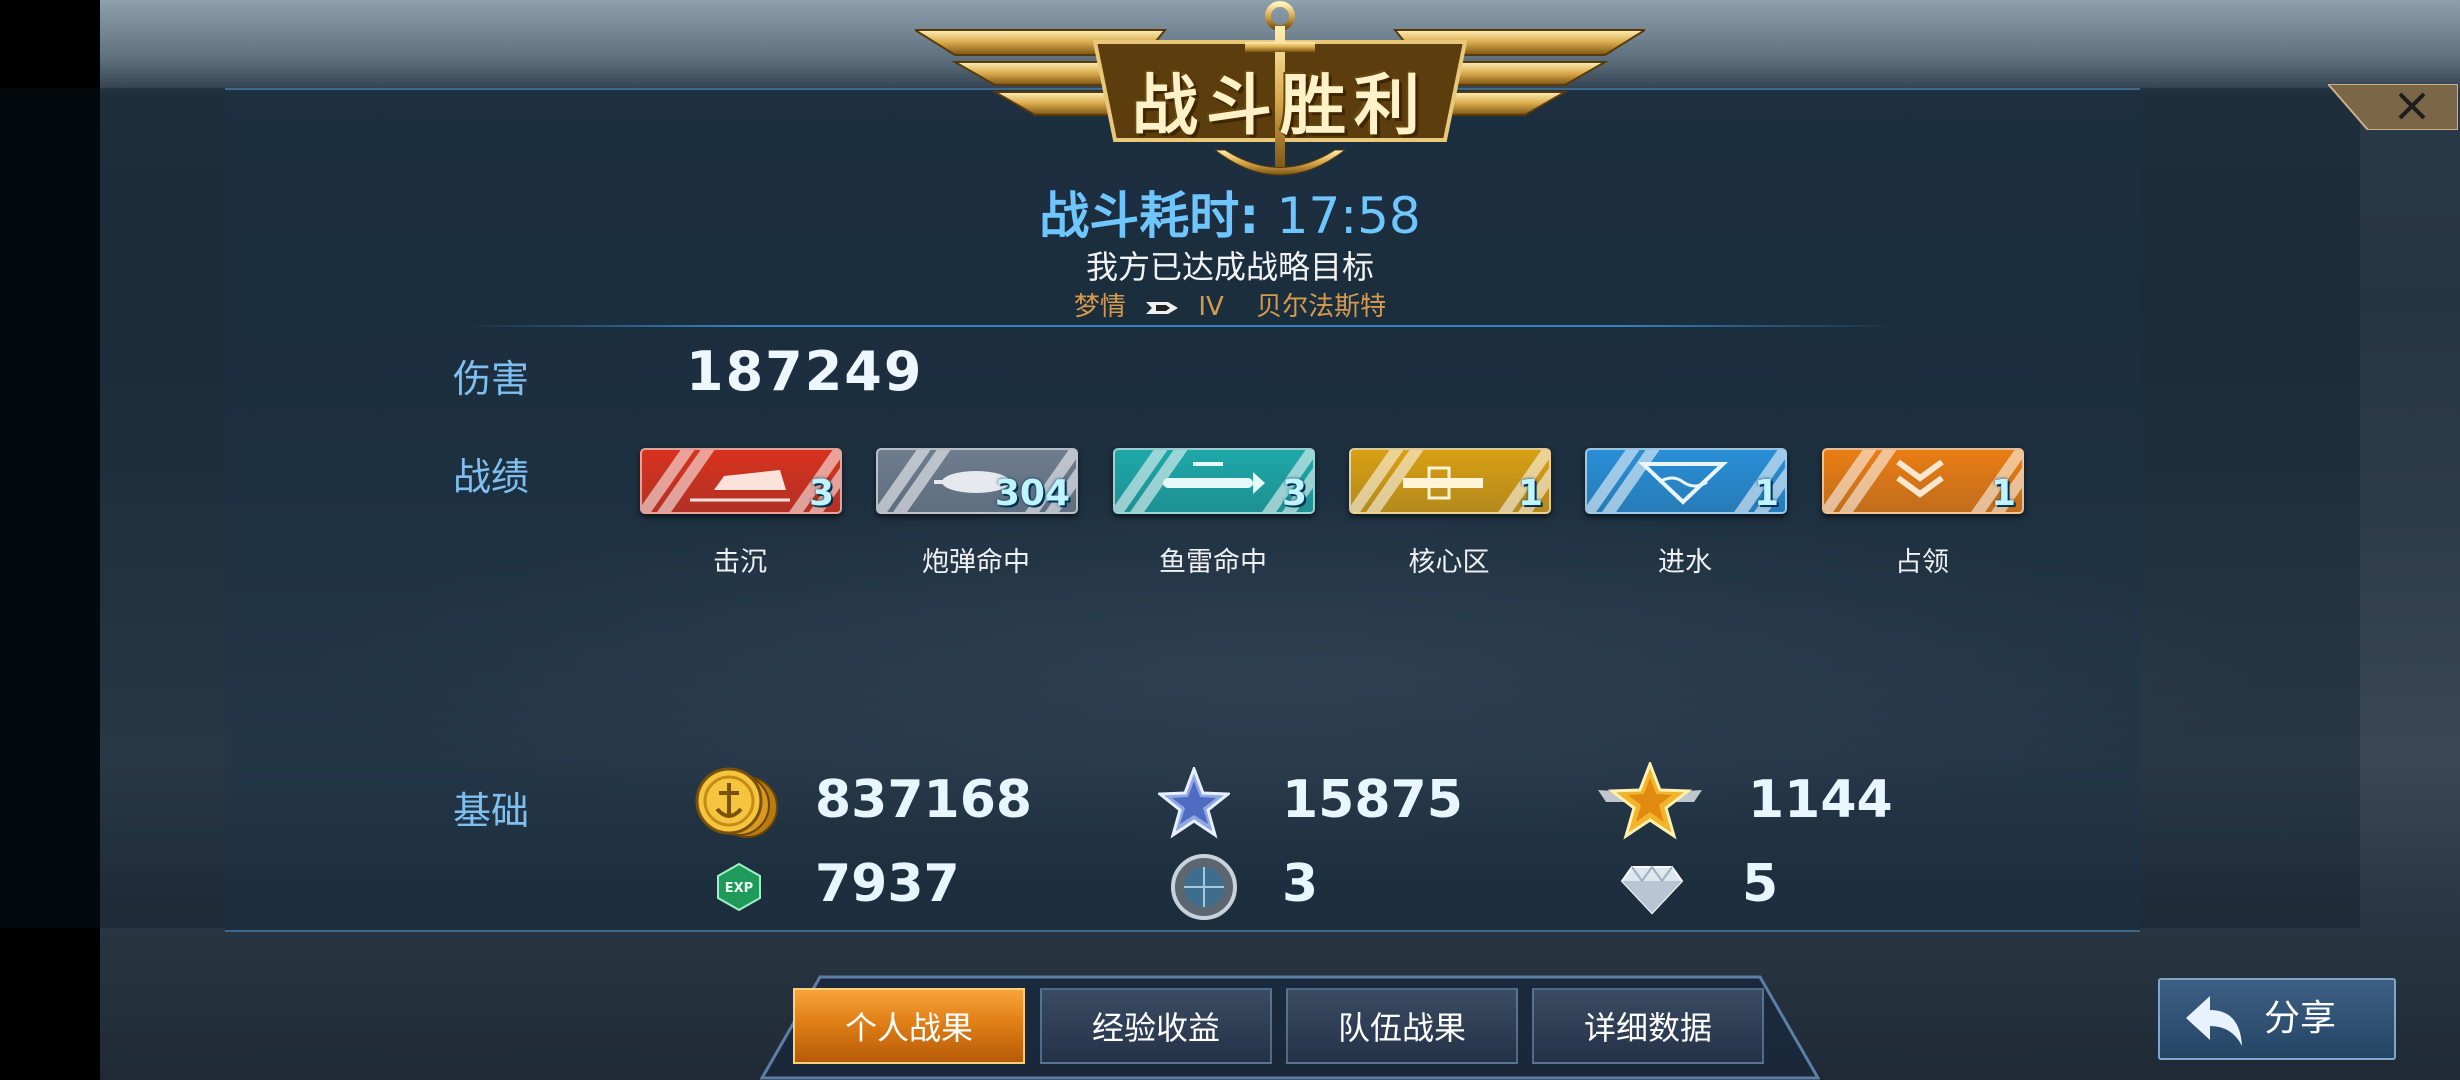 The width and height of the screenshot is (2460, 1080). What do you see at coordinates (1685, 562) in the screenshot?
I see `record-label-text: 进水` at bounding box center [1685, 562].